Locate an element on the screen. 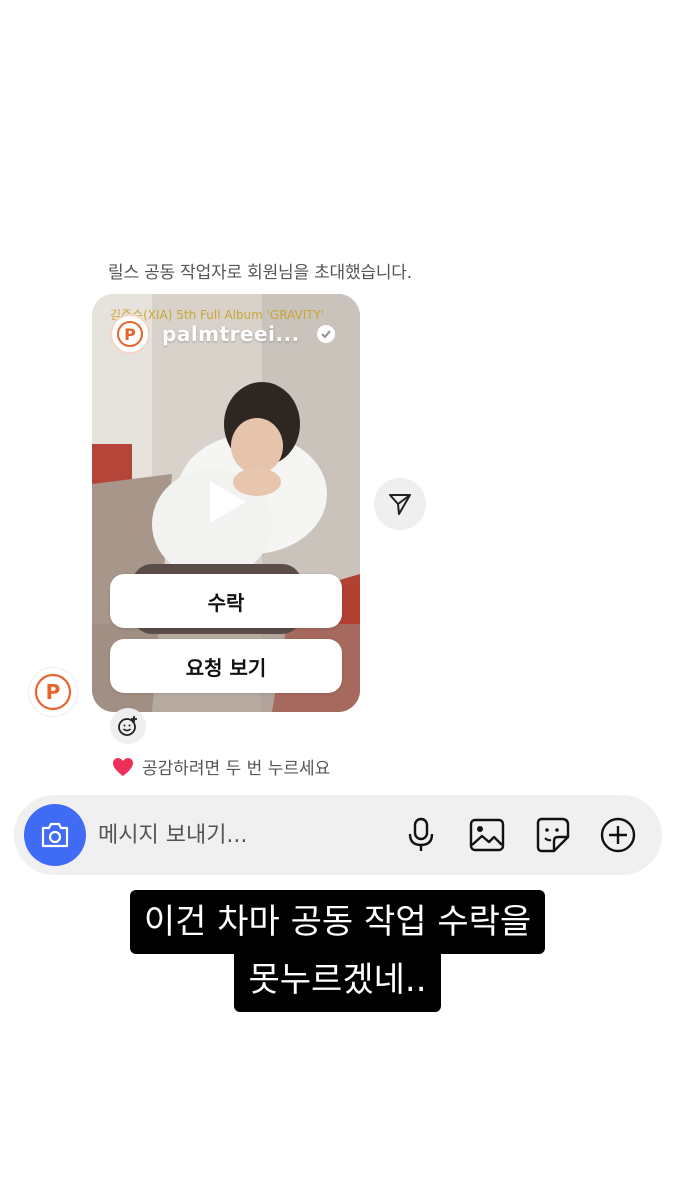  verified-badge-icon is located at coordinates (325, 334).